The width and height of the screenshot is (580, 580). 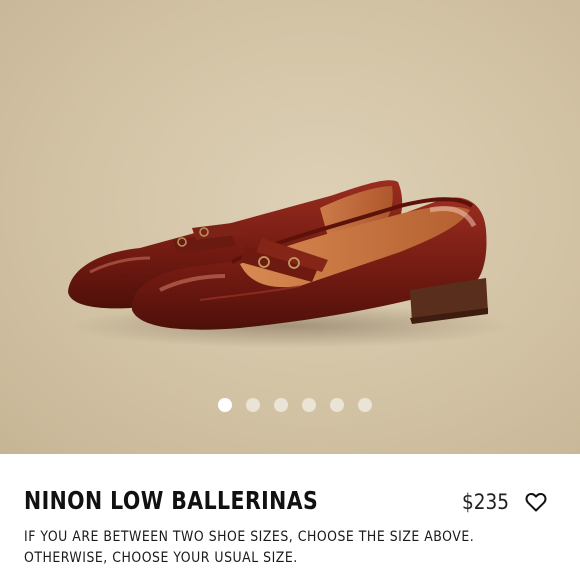 What do you see at coordinates (486, 502) in the screenshot?
I see `product-price: $235` at bounding box center [486, 502].